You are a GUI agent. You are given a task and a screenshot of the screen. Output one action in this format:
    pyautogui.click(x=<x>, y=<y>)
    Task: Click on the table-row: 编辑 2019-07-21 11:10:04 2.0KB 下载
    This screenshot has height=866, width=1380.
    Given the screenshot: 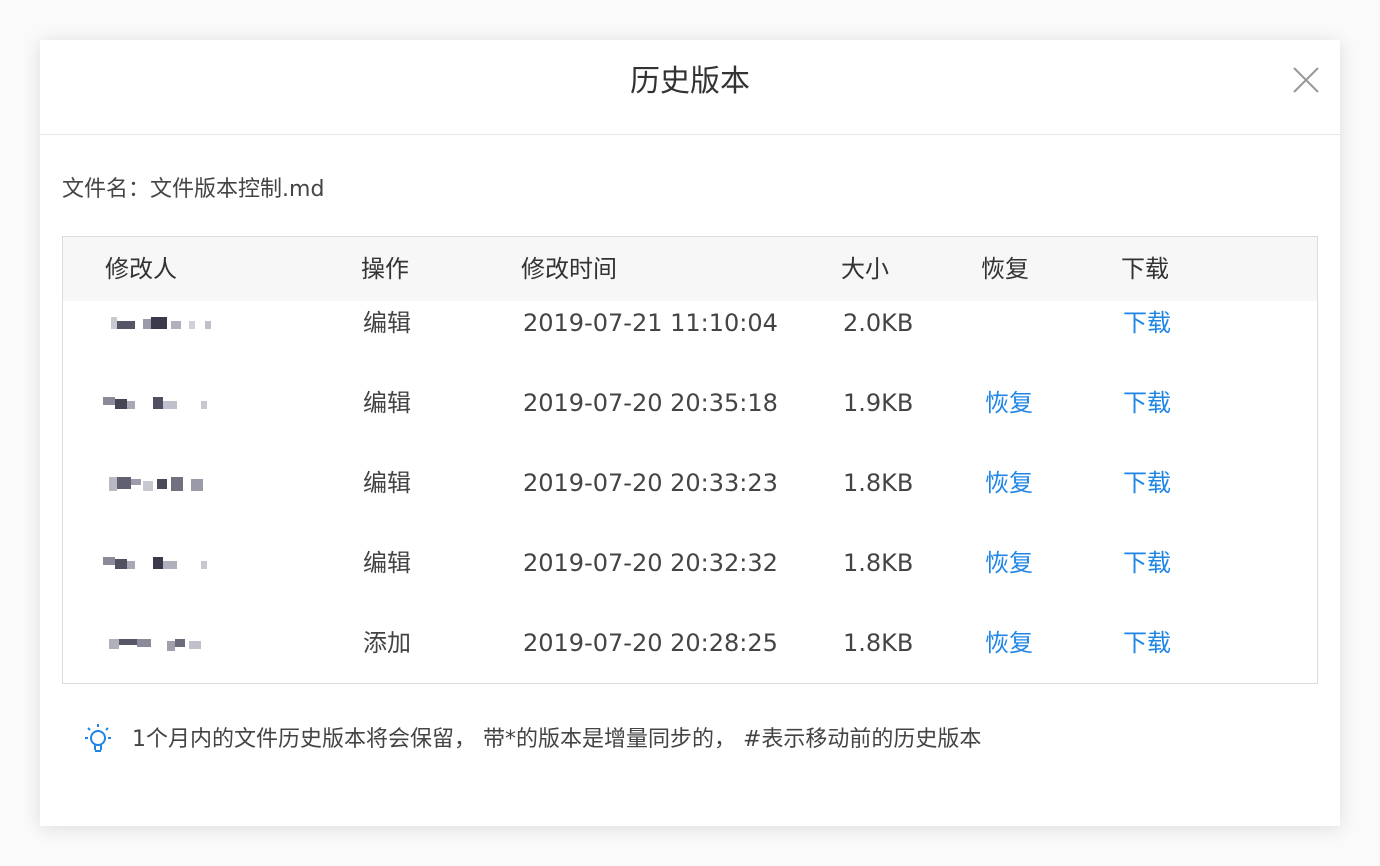 What is the action you would take?
    pyautogui.click(x=690, y=347)
    